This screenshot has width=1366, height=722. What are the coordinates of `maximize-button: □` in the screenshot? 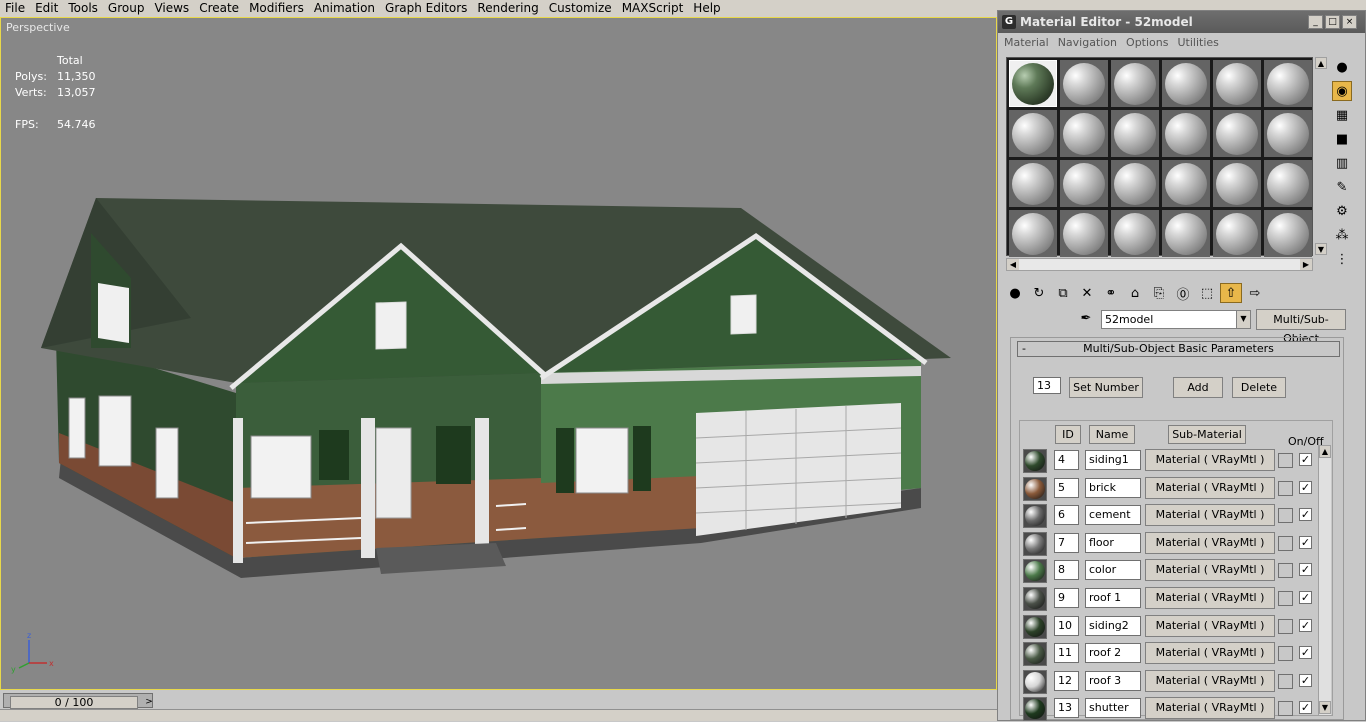 It's located at (1332, 22).